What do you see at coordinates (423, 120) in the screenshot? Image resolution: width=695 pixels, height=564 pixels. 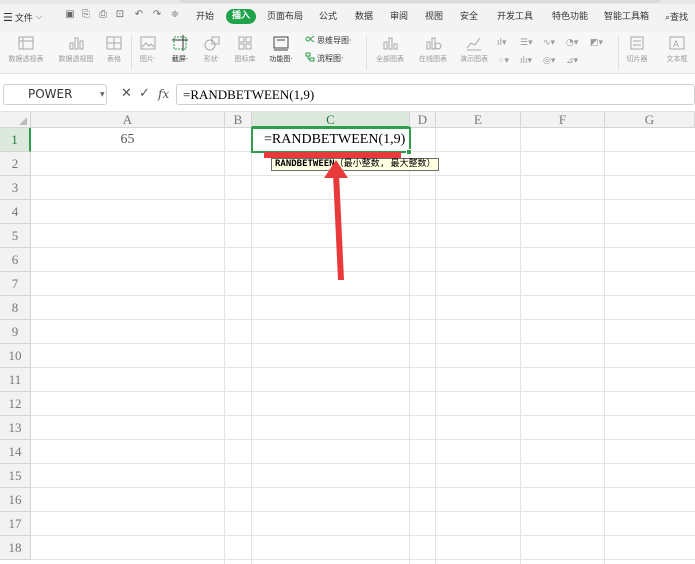 I see `column-header-d: D` at bounding box center [423, 120].